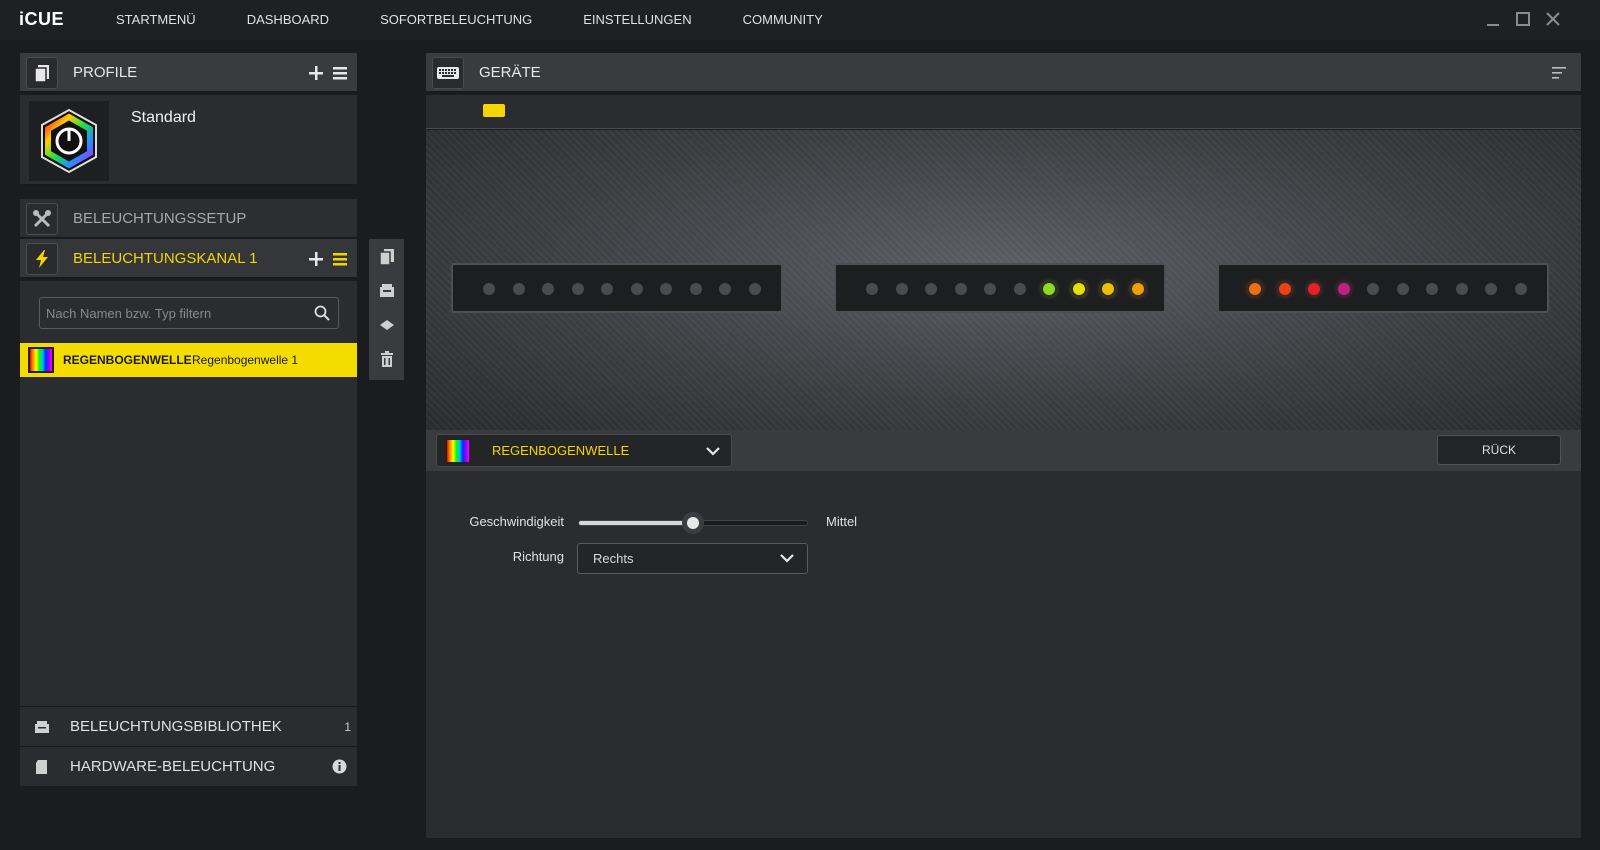 The width and height of the screenshot is (1600, 850). Describe the element at coordinates (340, 259) in the screenshot. I see `channel-menu-icon` at that location.